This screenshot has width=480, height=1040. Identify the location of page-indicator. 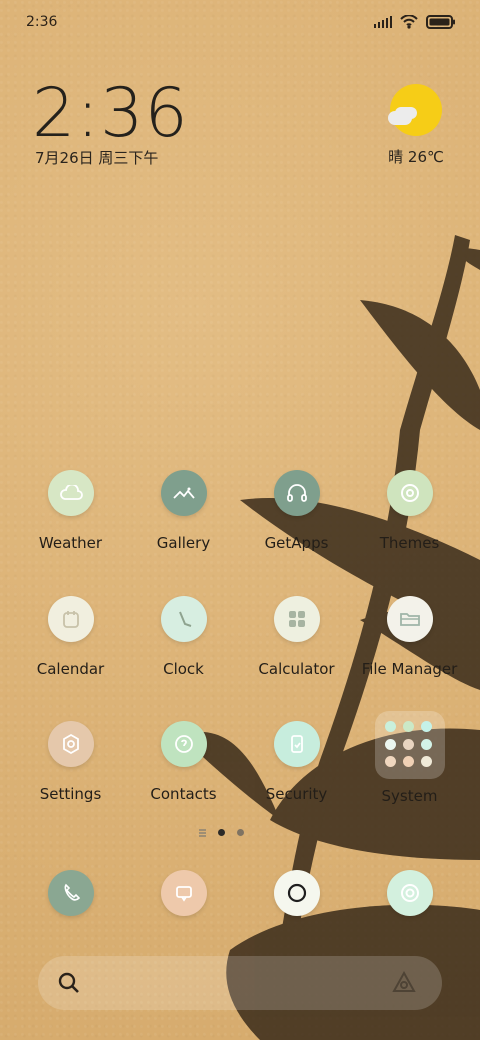
(221, 832).